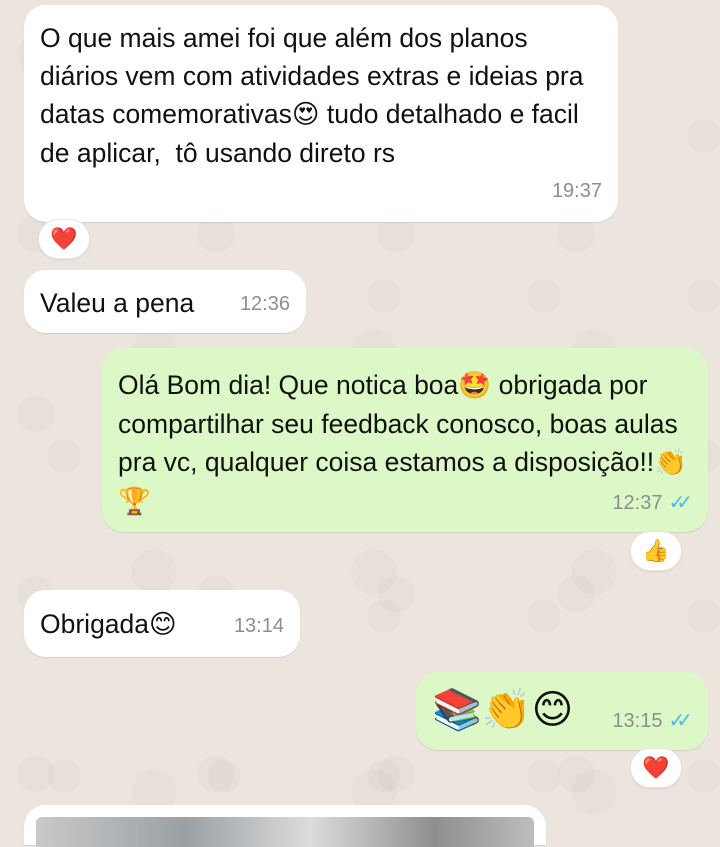  Describe the element at coordinates (288, 385) in the screenshot. I see `message-text: Olá Bom dia! Que notica boa` at that location.